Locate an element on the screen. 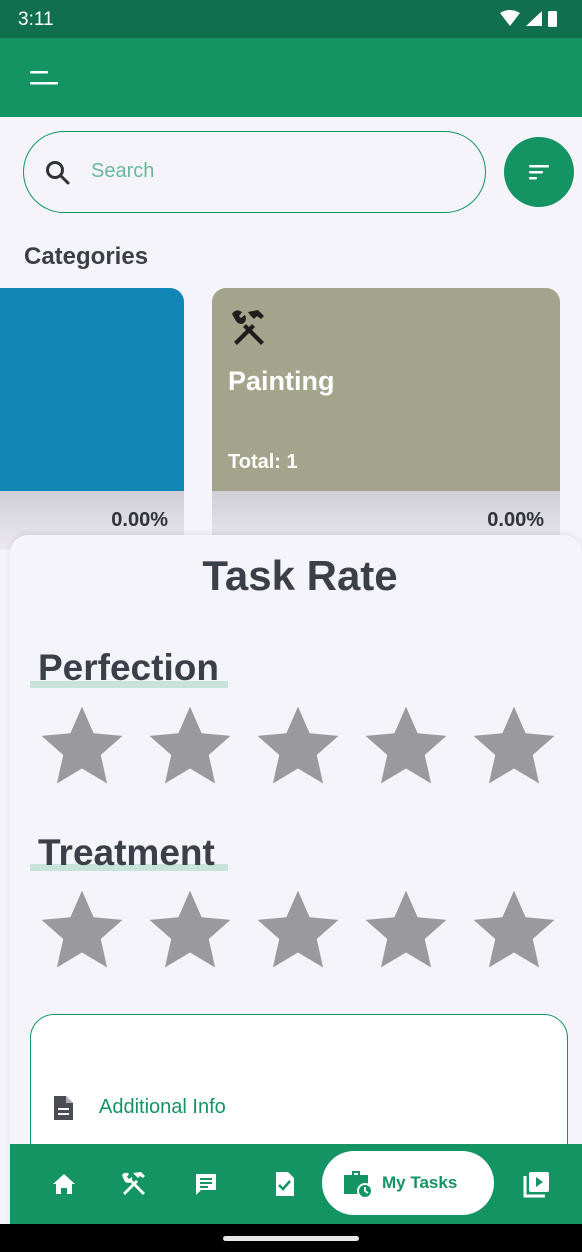 The height and width of the screenshot is (1252, 582). filter-button is located at coordinates (539, 172).